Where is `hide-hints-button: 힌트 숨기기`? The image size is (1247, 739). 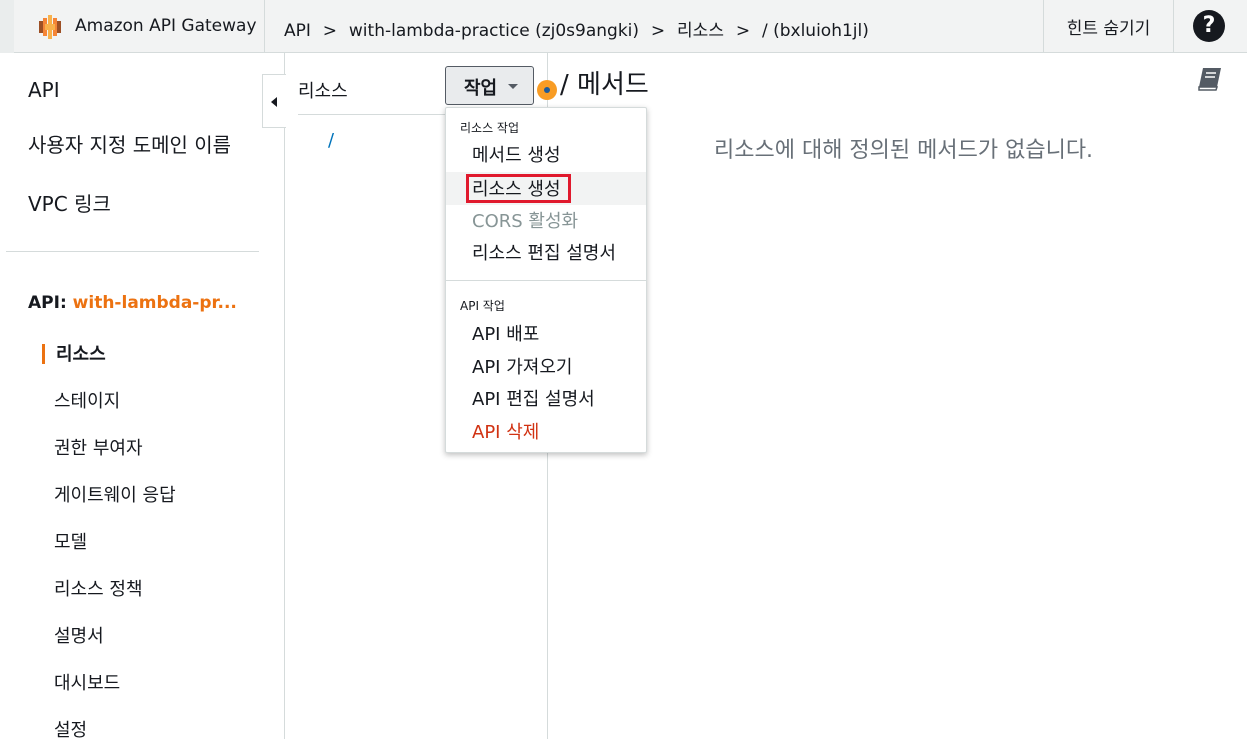 hide-hints-button: 힌트 숨기기 is located at coordinates (1108, 26).